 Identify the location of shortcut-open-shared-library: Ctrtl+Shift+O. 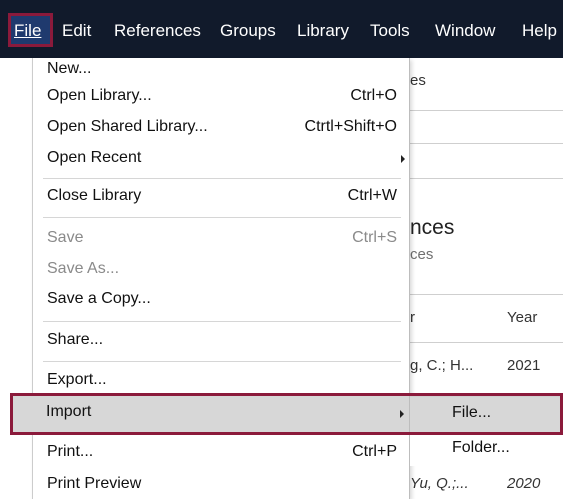
(350, 126).